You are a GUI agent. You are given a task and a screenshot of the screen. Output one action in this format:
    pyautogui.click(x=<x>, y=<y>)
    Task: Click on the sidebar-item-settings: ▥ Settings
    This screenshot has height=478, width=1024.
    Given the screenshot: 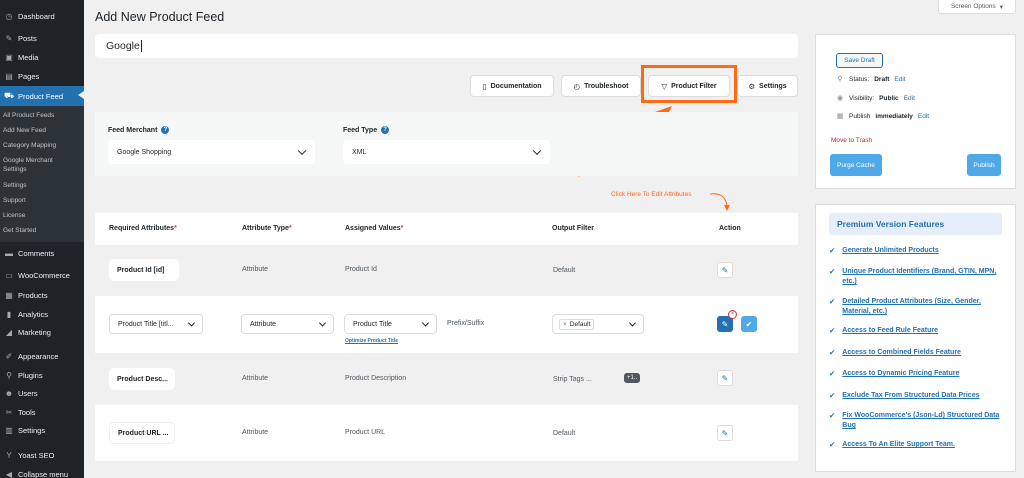 What is the action you would take?
    pyautogui.click(x=42, y=430)
    